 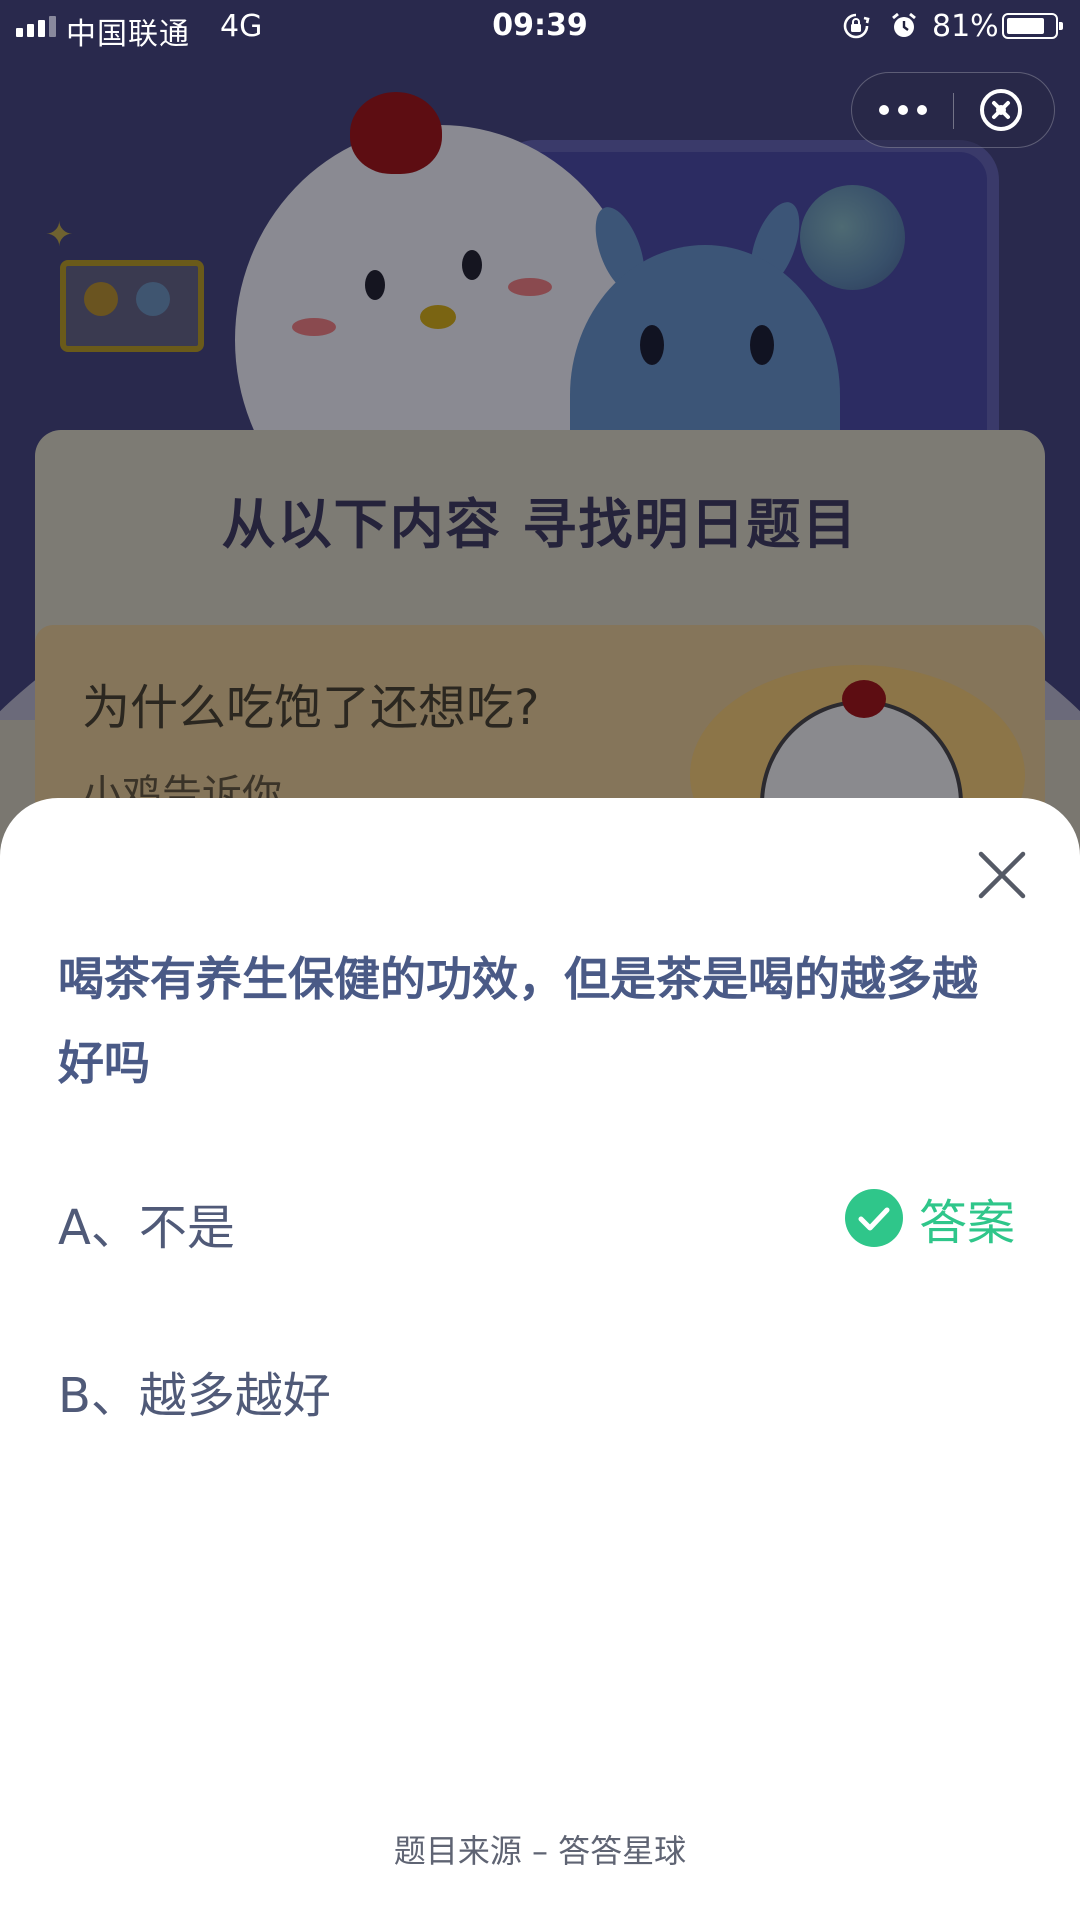 What do you see at coordinates (153, 299) in the screenshot?
I see `silver-medal-icon` at bounding box center [153, 299].